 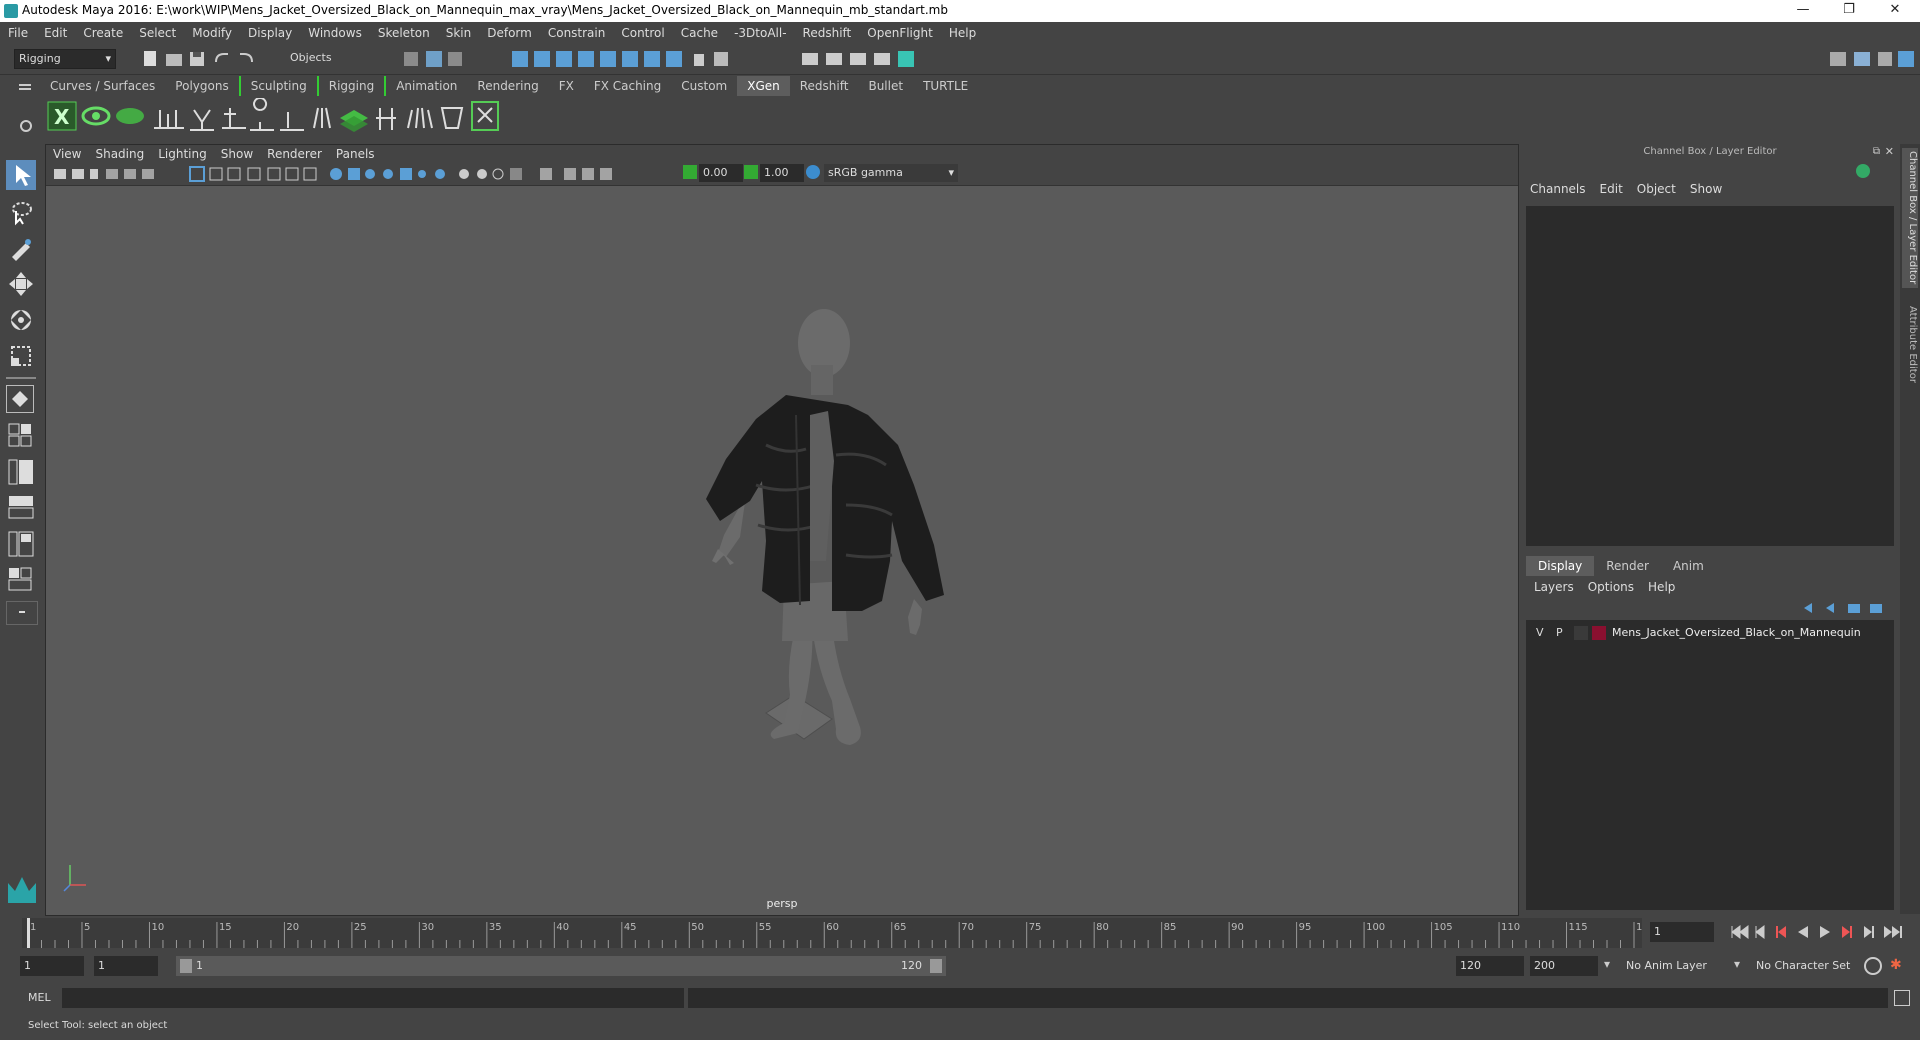 I want to click on menu-file: File, so click(x=18, y=33).